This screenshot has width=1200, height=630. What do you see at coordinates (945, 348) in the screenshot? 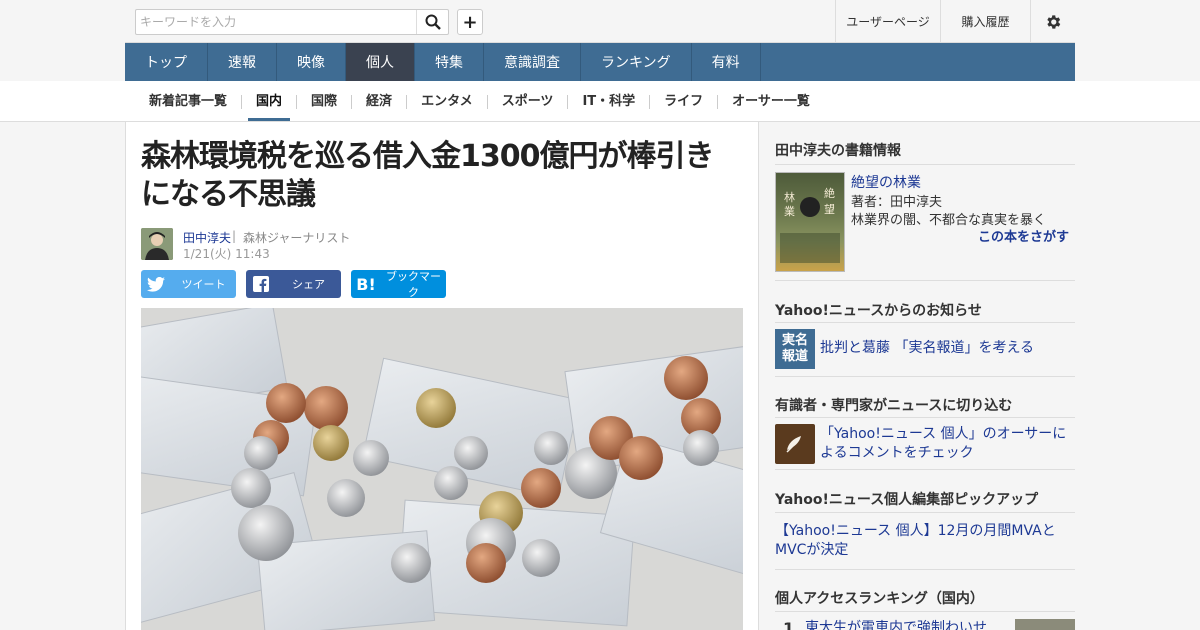
I see `notice-link: 批判と葛藤 「実名報道」を考える` at bounding box center [945, 348].